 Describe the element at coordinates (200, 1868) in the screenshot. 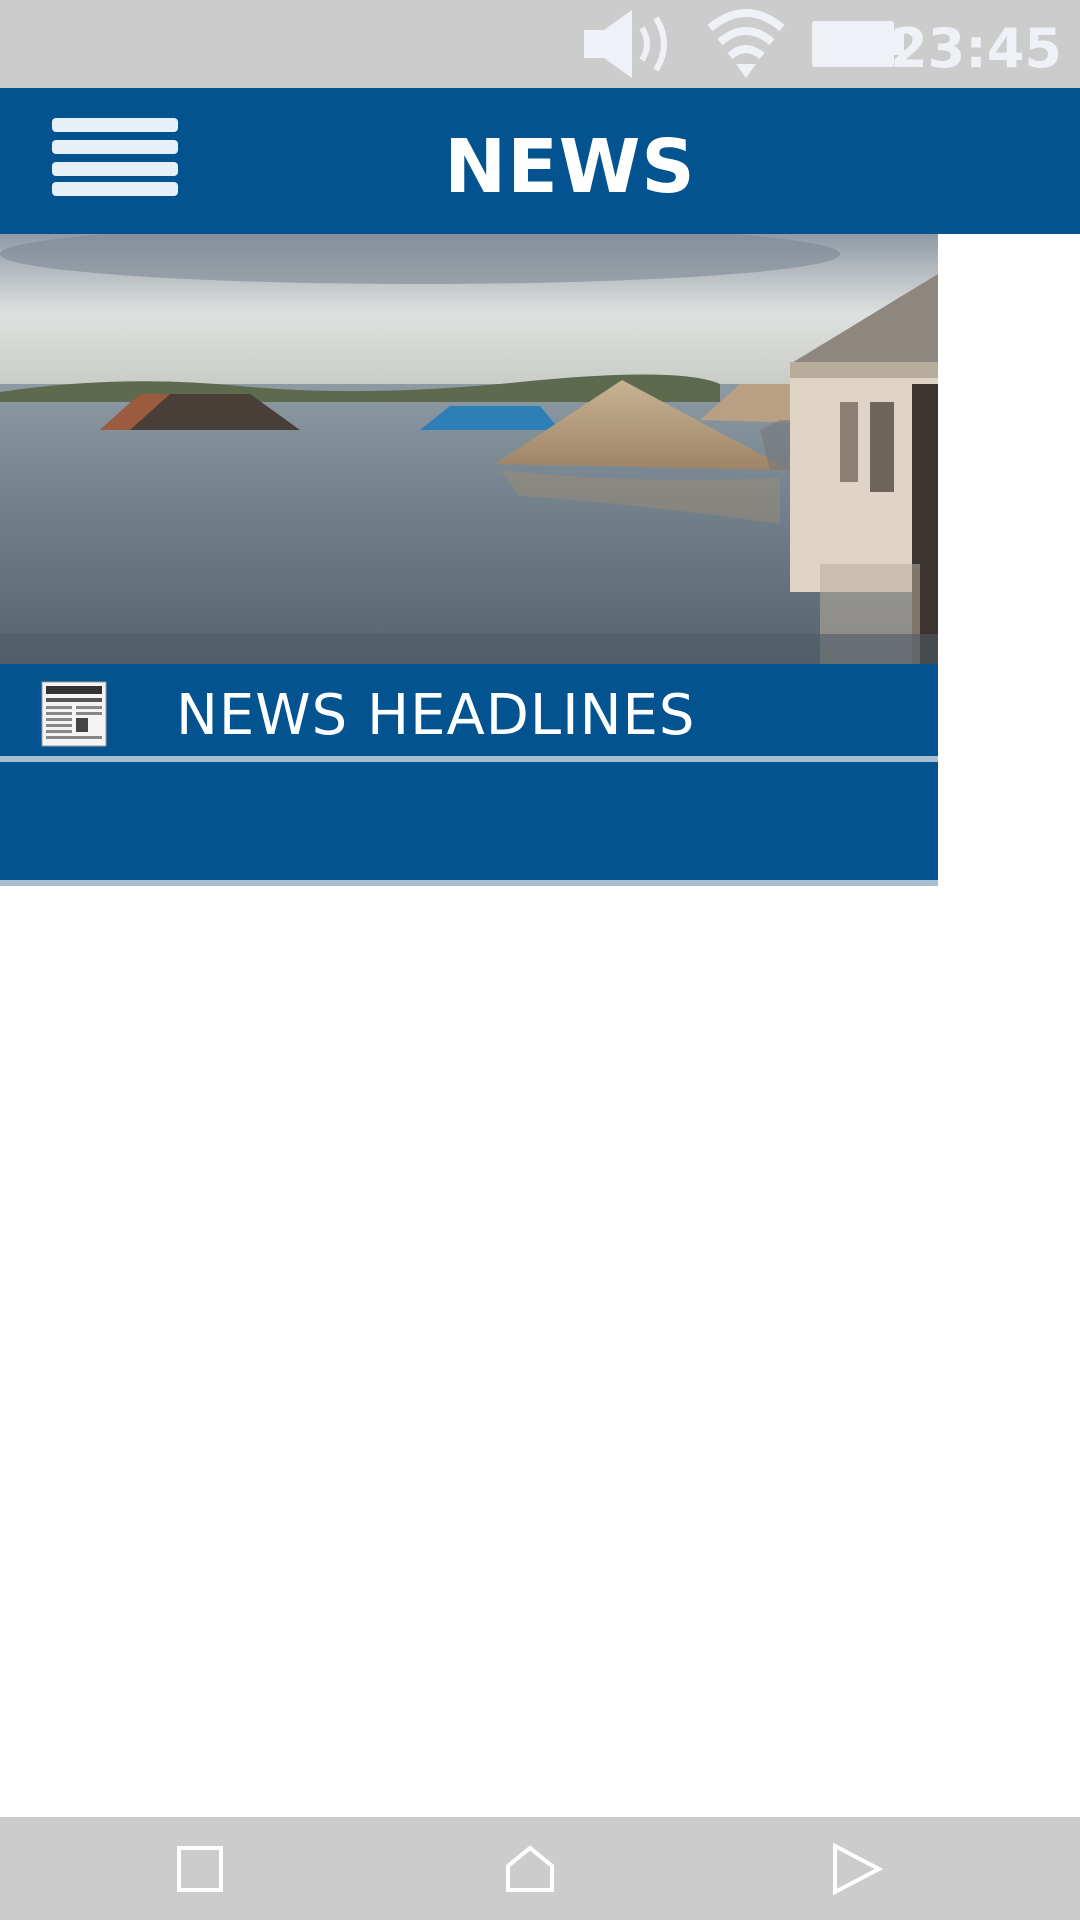

I see `recents-square-icon` at that location.